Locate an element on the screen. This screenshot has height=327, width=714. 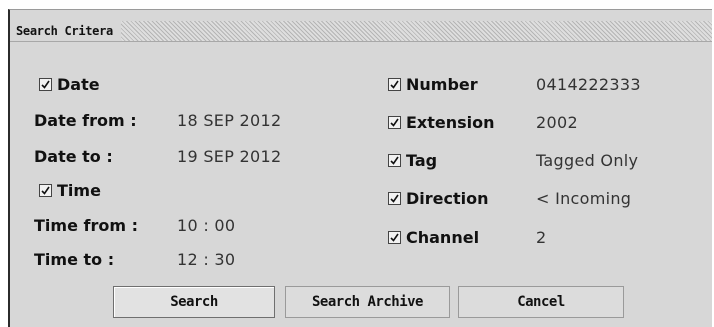
direction-label: Direction is located at coordinates (447, 198).